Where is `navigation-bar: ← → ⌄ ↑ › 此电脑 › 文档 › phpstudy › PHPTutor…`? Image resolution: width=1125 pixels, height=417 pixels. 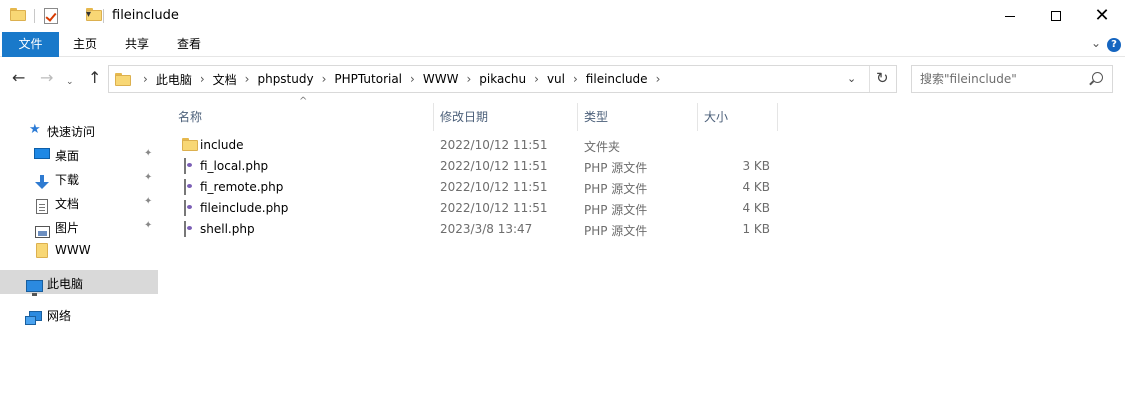 navigation-bar: ← → ⌄ ↑ › 此电脑 › 文档 › phpstudy › PHPTutor… is located at coordinates (562, 79).